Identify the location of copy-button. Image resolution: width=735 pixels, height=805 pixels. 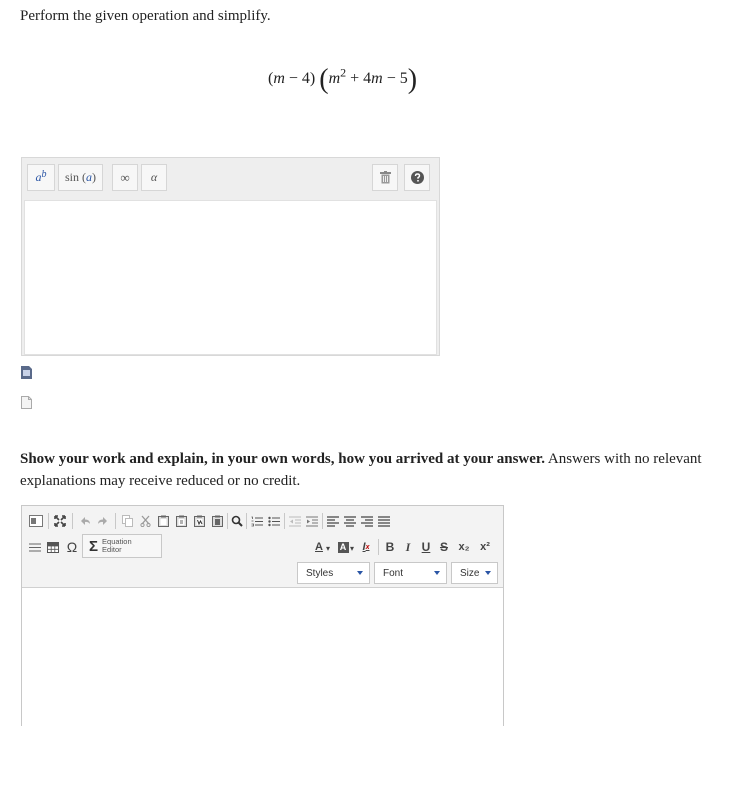
(127, 521).